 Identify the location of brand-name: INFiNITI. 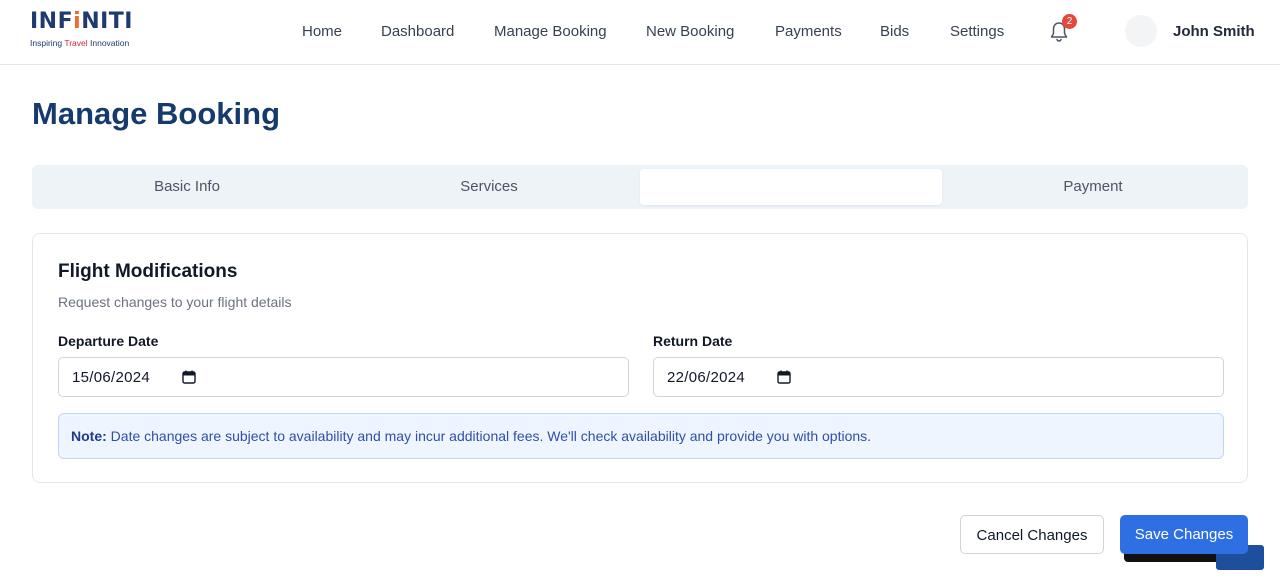
(81, 21).